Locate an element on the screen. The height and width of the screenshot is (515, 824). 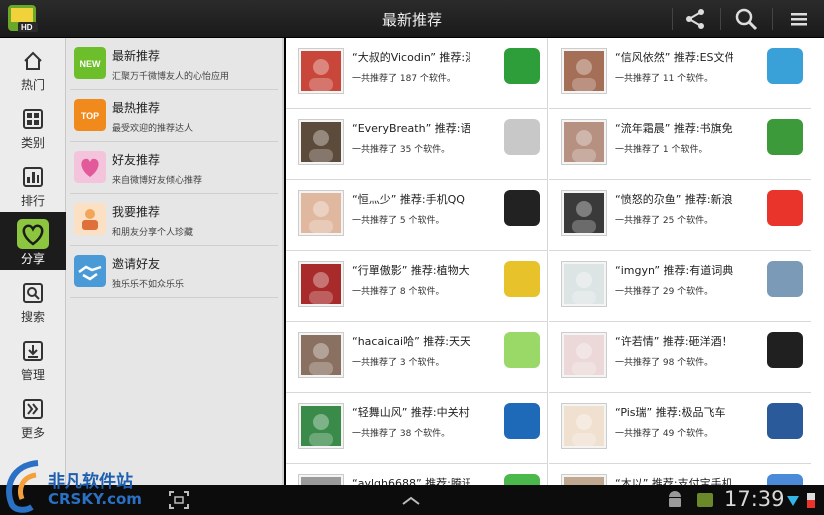
menu-title: 邀请好友 is located at coordinates (136, 264).